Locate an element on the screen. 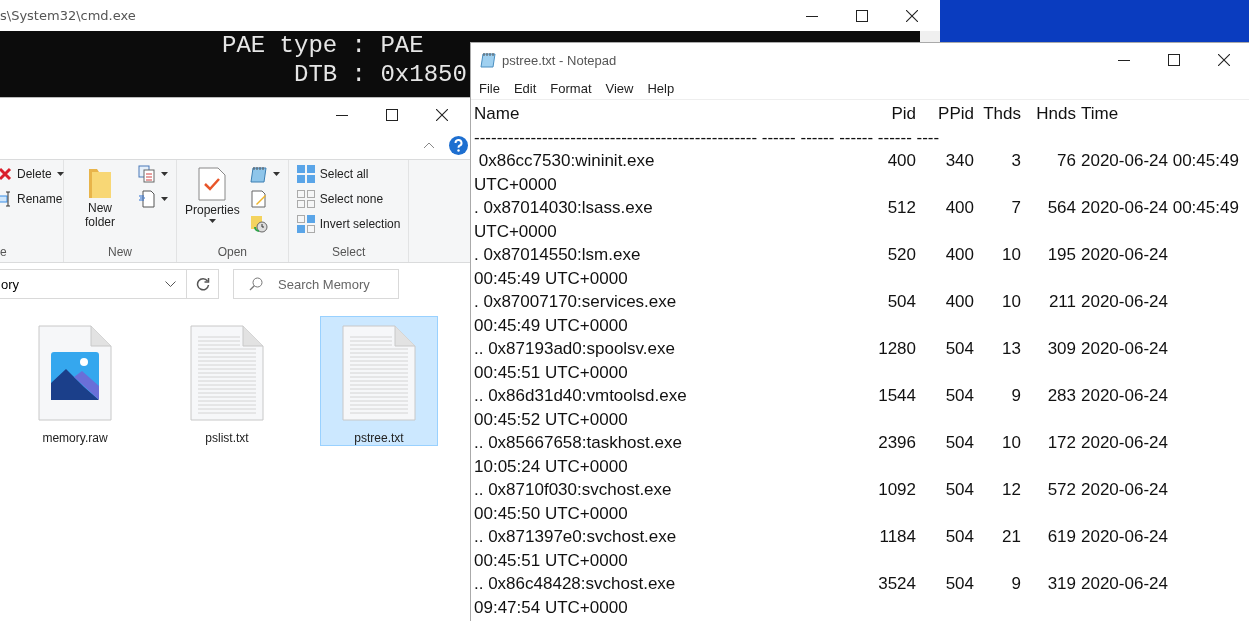  text-line: 1280 is located at coordinates (896, 349).